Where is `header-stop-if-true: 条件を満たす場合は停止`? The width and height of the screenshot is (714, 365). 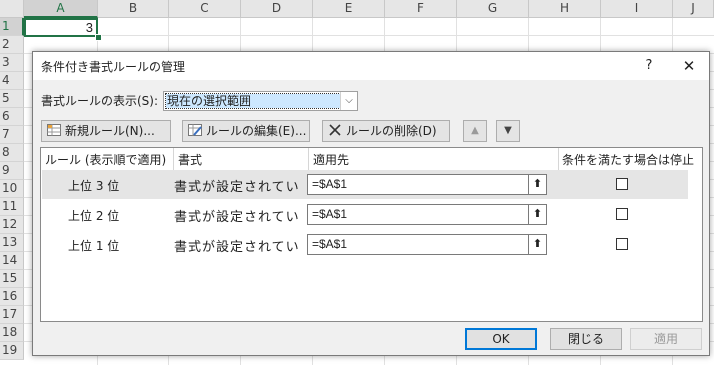
header-stop-if-true: 条件を満たす場合は停止 is located at coordinates (628, 160).